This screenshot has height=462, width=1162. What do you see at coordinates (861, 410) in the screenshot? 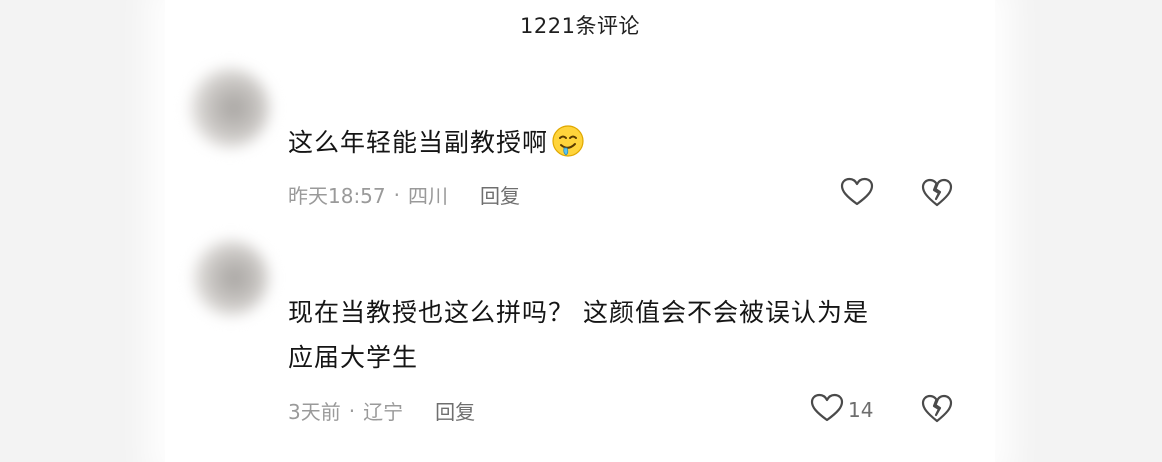
I see `like-count: 14` at bounding box center [861, 410].